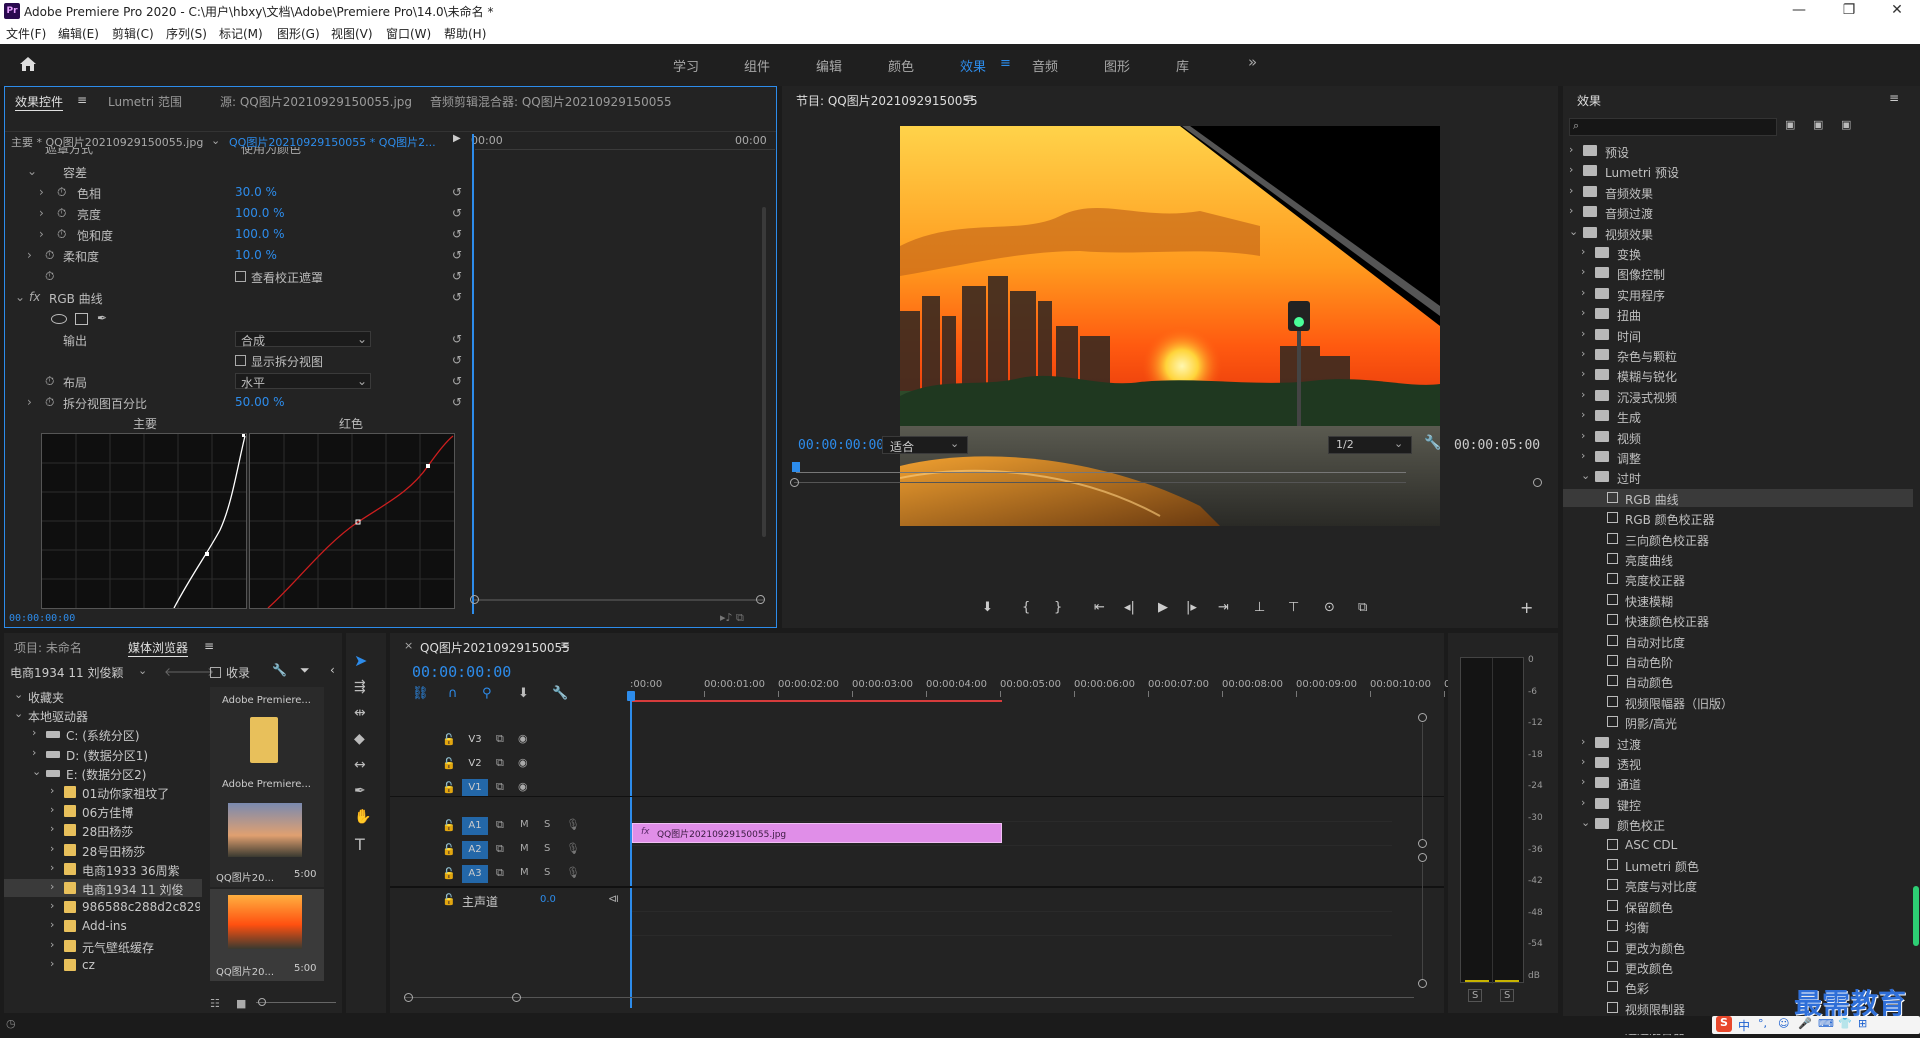 The height and width of the screenshot is (1038, 1920). I want to click on tree-item: › C: (系统分区), so click(103, 734).